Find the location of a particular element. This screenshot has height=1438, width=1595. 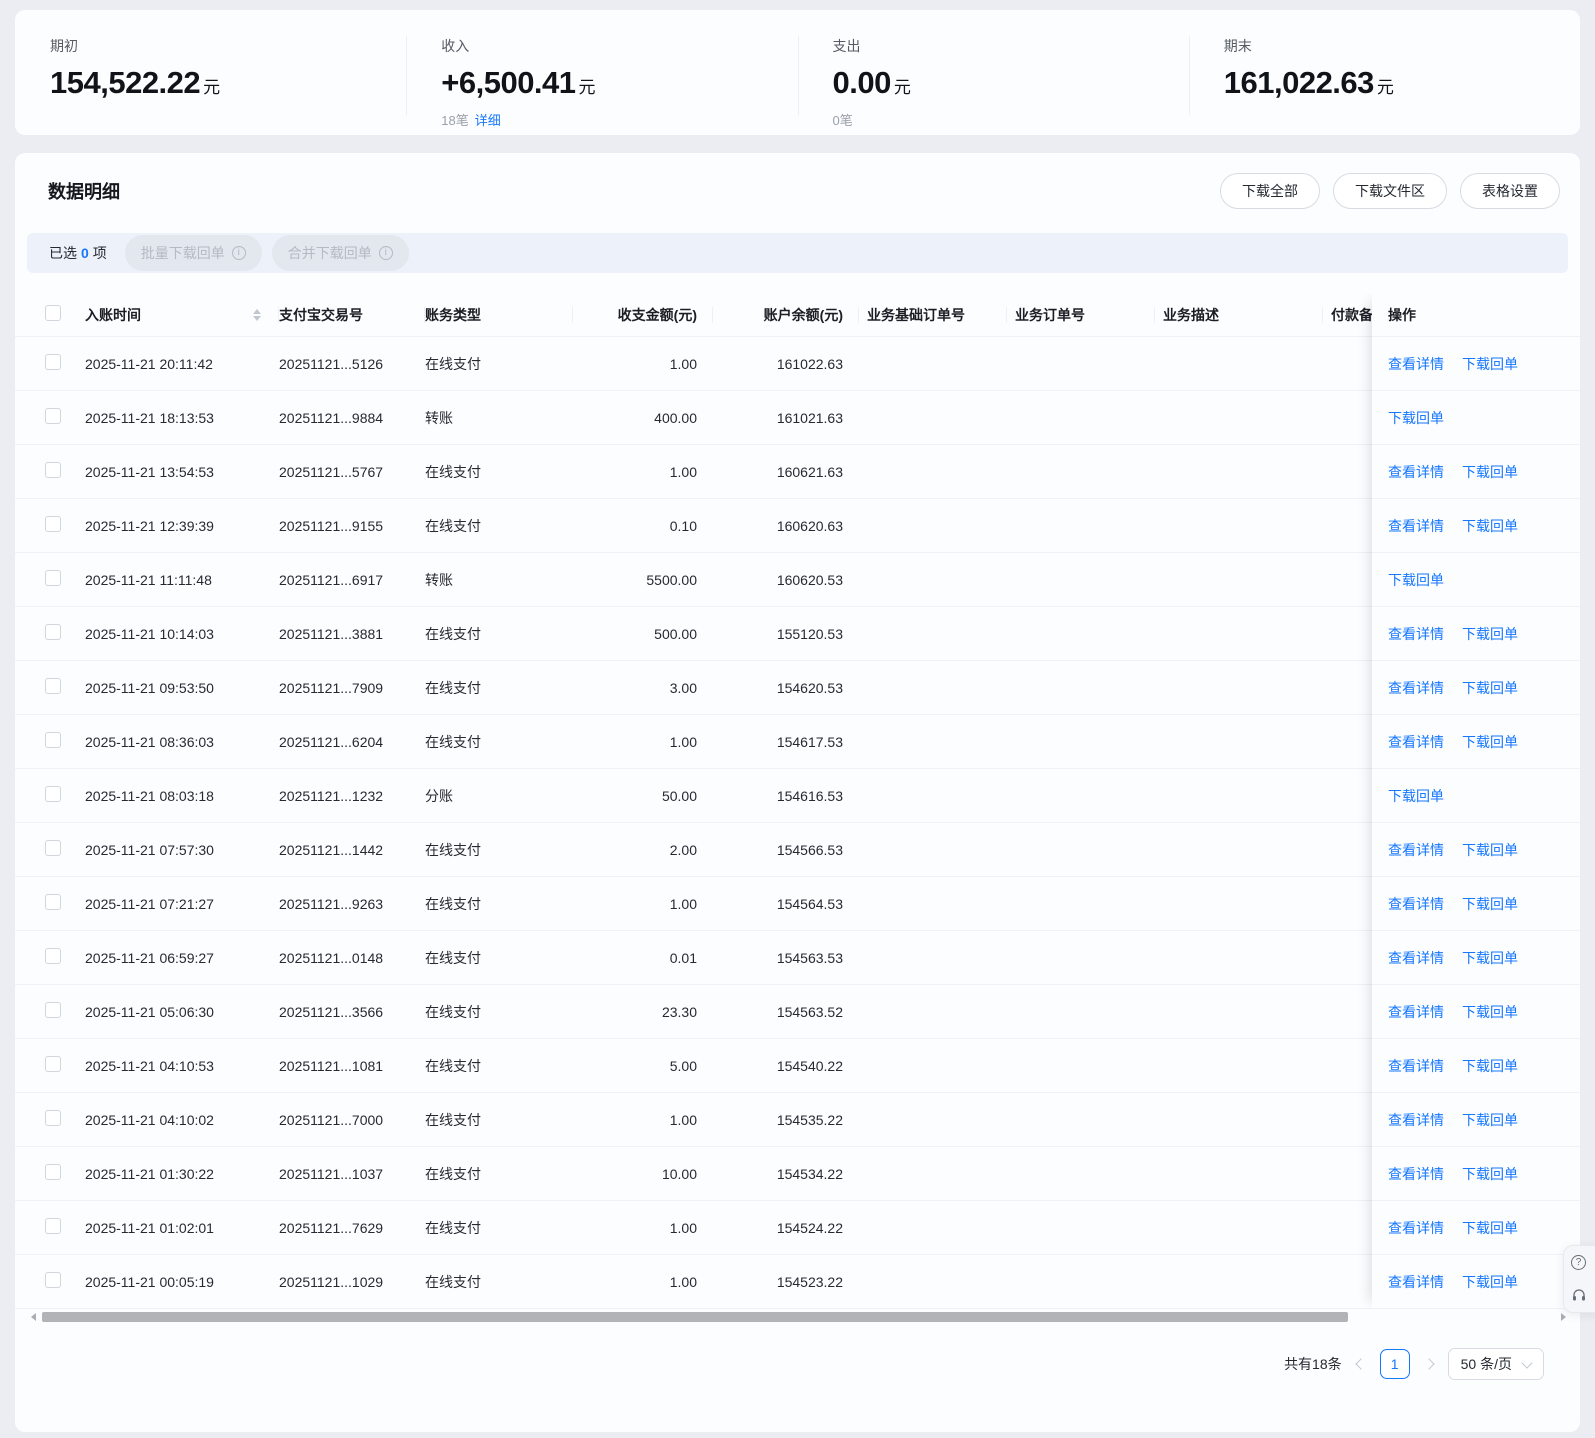

scroll-left-arrow-icon is located at coordinates (33, 1317).